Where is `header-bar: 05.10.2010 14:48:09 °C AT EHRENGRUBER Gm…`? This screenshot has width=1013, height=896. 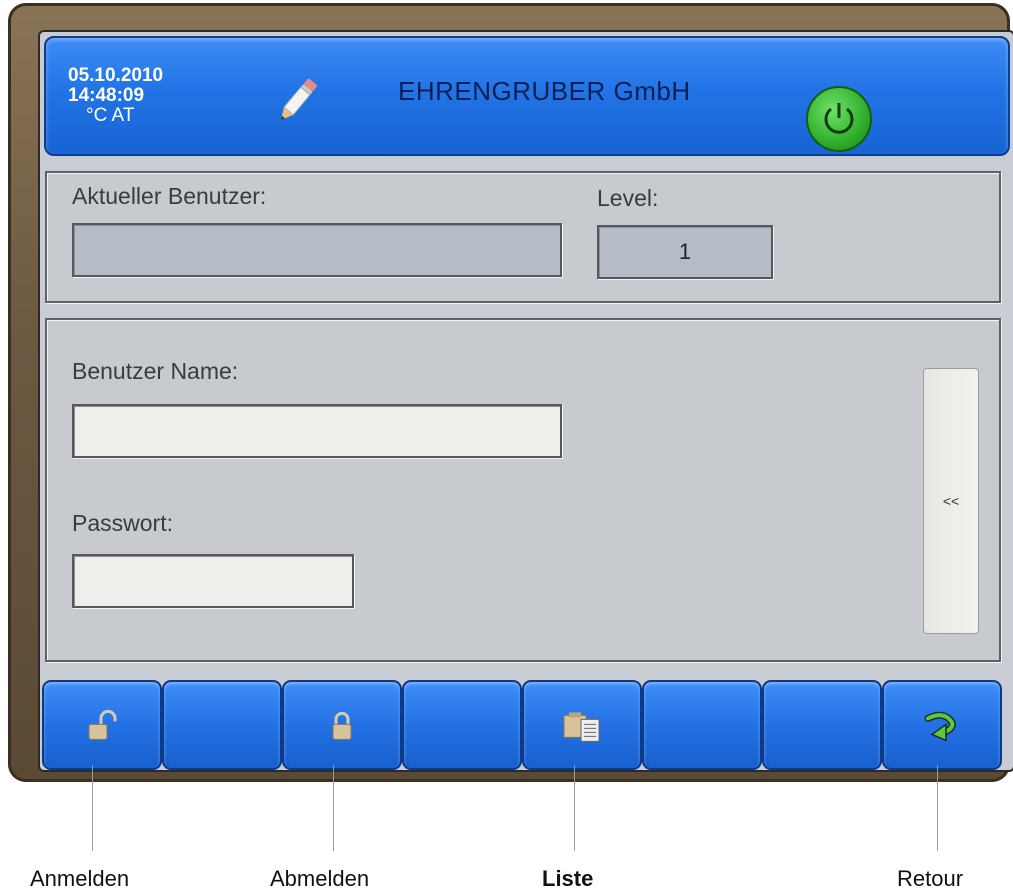 header-bar: 05.10.2010 14:48:09 °C AT EHRENGRUBER Gm… is located at coordinates (527, 96).